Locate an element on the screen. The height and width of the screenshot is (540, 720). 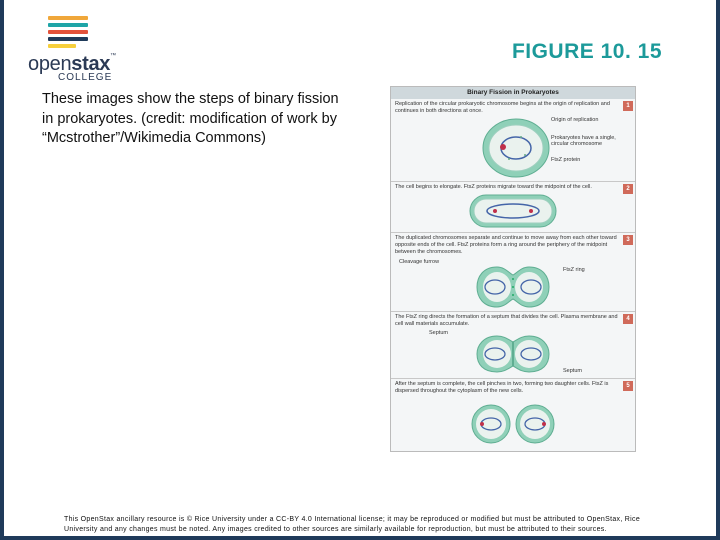
step-number: 2 is located at coordinates (628, 189).